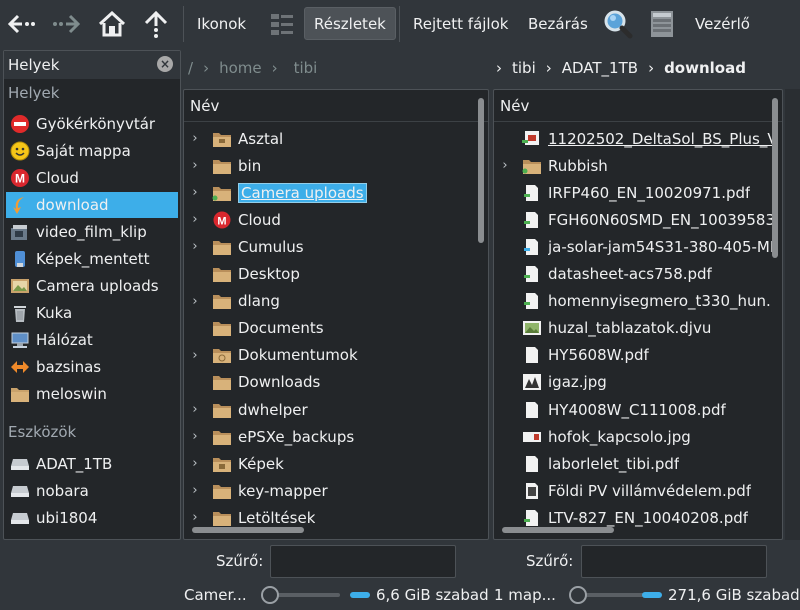 This screenshot has width=800, height=610. What do you see at coordinates (328, 274) in the screenshot?
I see `file-row: Desktop` at bounding box center [328, 274].